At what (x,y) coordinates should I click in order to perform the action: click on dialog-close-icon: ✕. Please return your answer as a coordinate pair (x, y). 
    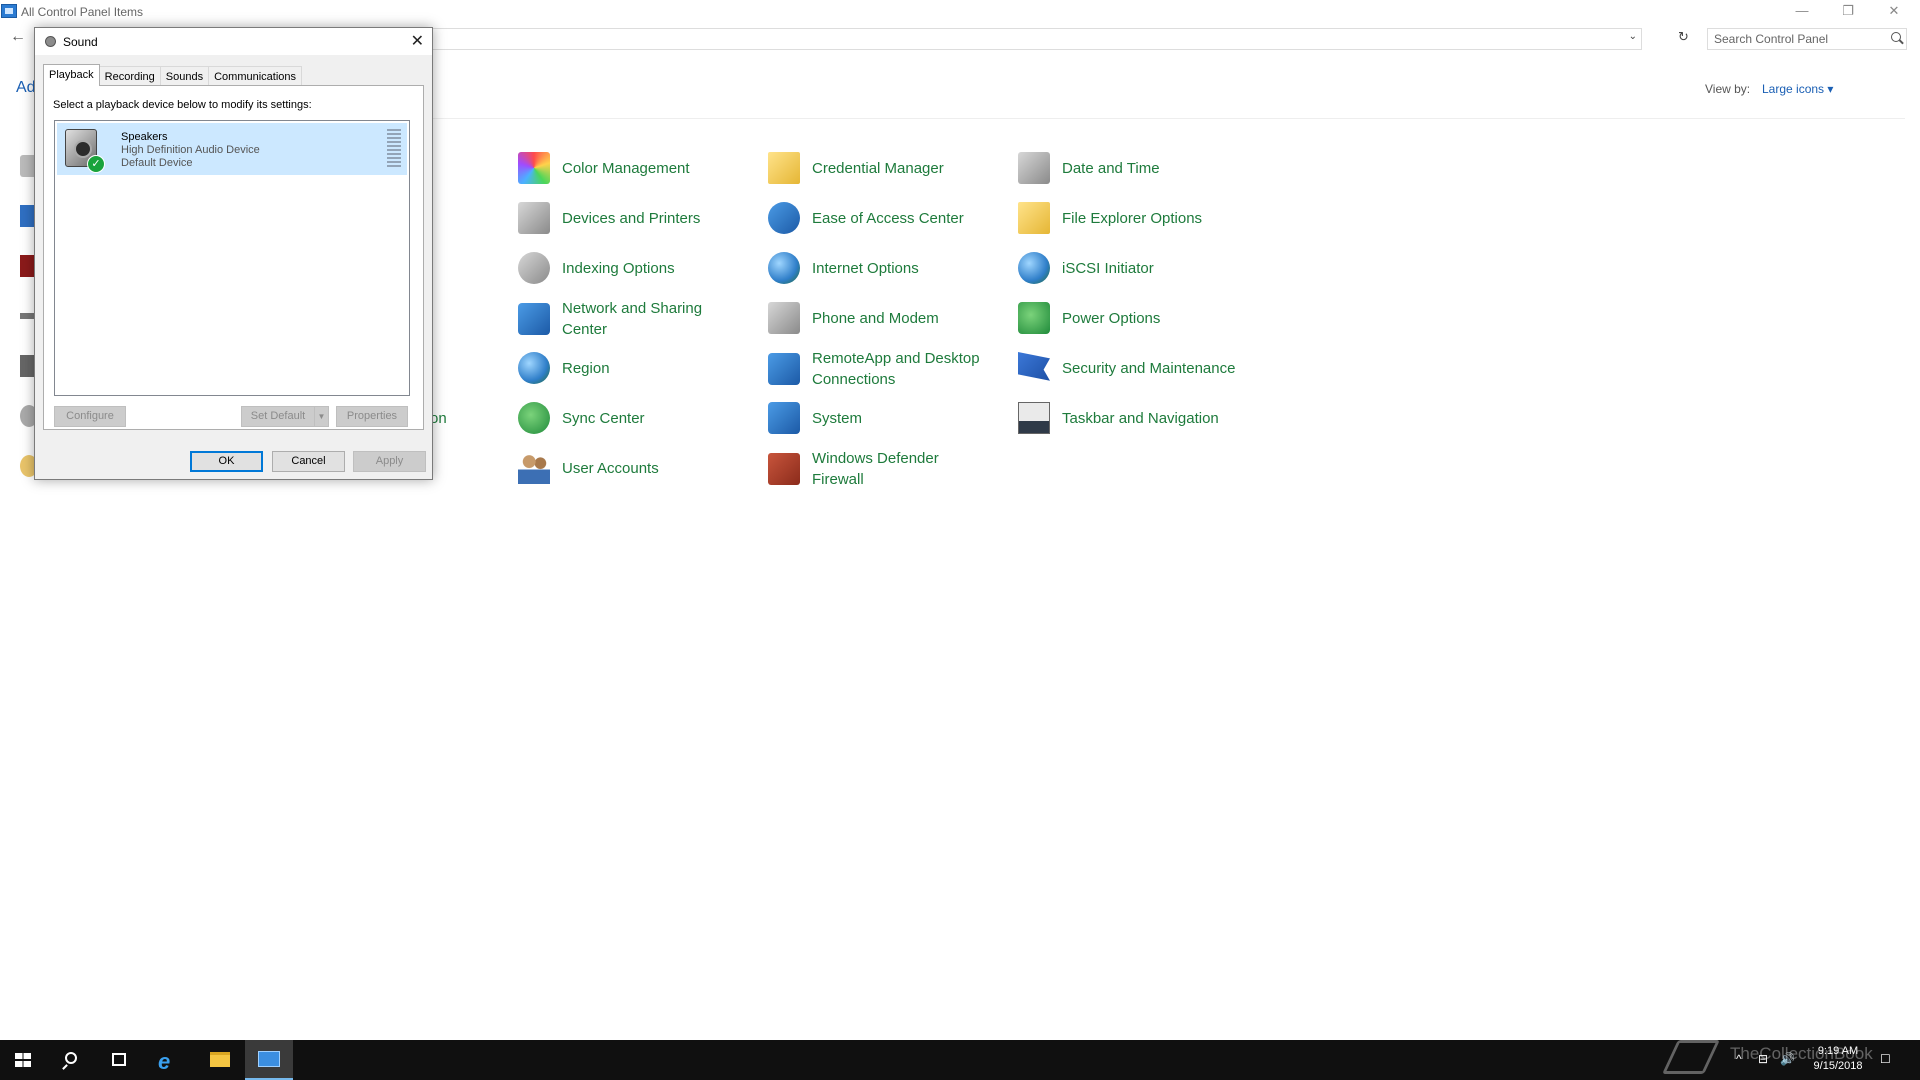
    Looking at the image, I should click on (417, 41).